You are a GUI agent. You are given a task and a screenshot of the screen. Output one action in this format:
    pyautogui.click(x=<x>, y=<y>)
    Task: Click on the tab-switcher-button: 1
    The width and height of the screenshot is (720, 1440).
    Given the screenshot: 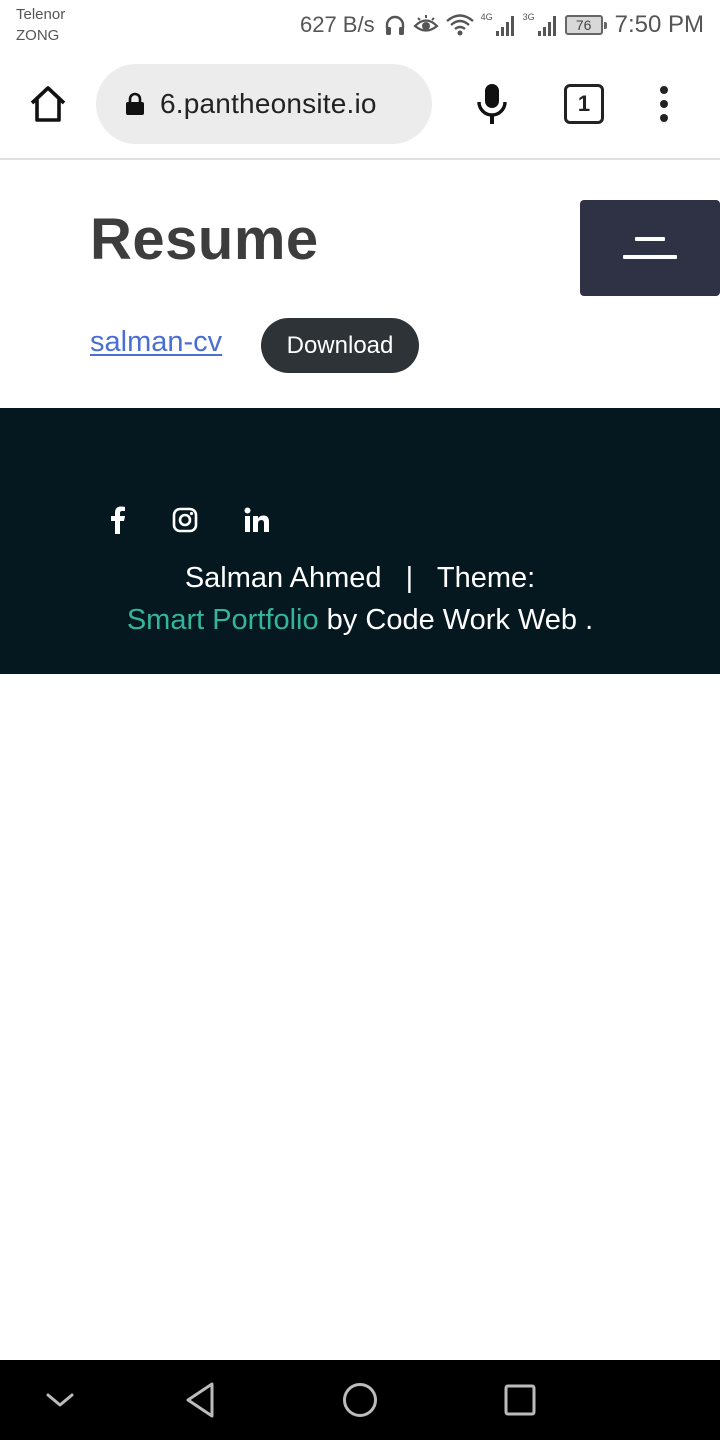 What is the action you would take?
    pyautogui.click(x=584, y=104)
    